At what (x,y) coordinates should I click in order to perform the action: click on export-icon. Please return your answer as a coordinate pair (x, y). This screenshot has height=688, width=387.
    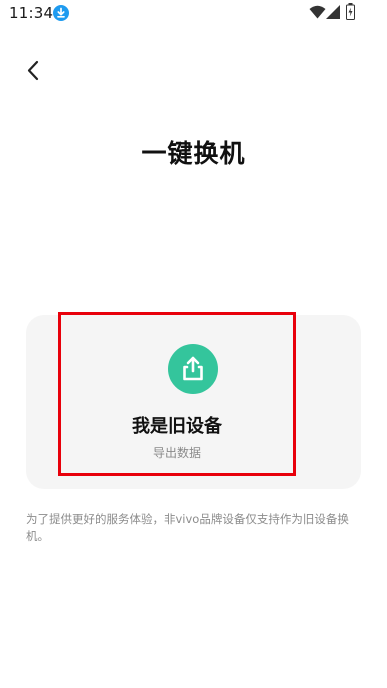
    Looking at the image, I should click on (193, 369).